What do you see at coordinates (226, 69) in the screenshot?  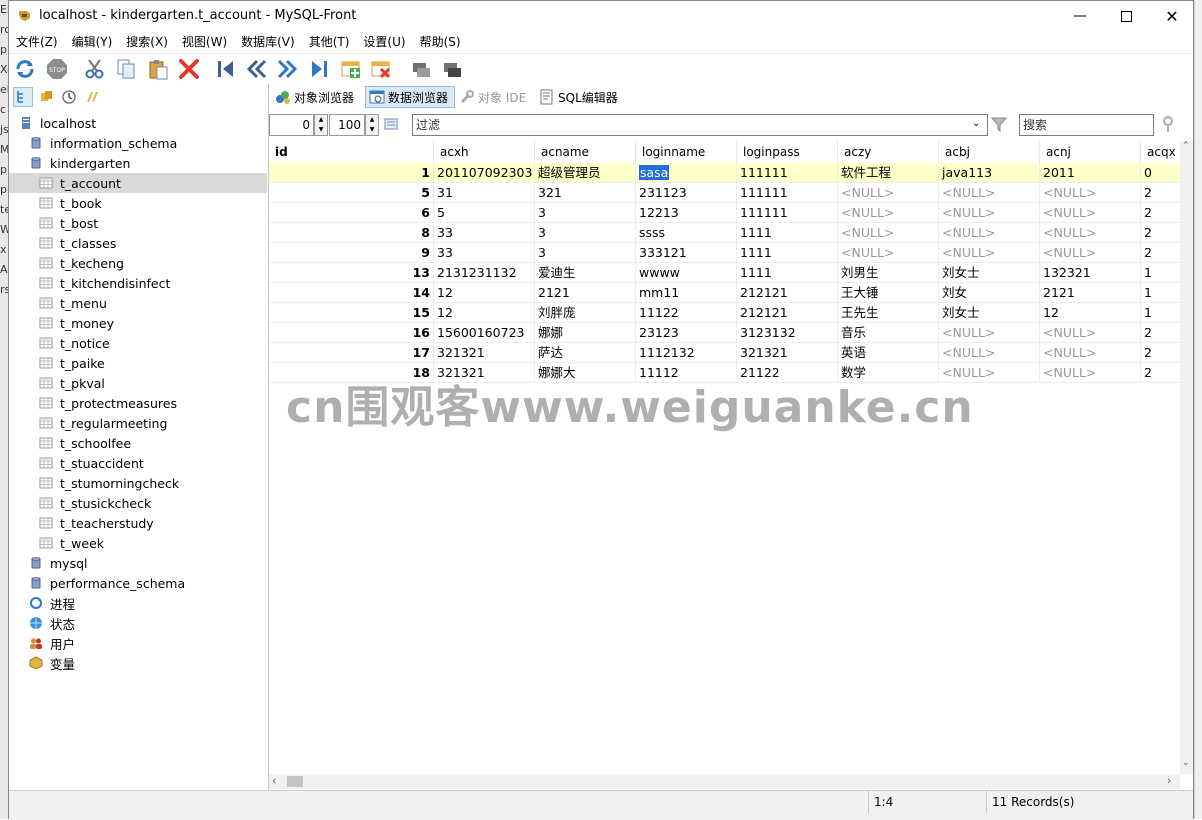 I see `first-record-button` at bounding box center [226, 69].